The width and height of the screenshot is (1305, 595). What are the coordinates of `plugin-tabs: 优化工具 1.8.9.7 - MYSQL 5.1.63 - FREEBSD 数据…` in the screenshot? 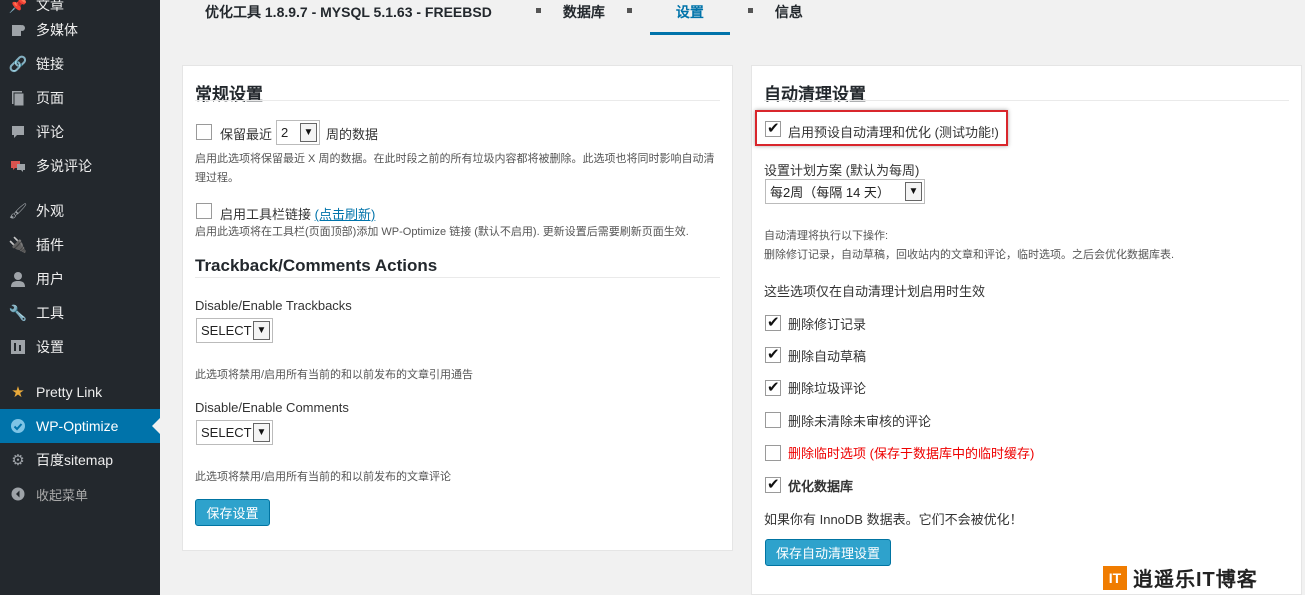 It's located at (504, 17).